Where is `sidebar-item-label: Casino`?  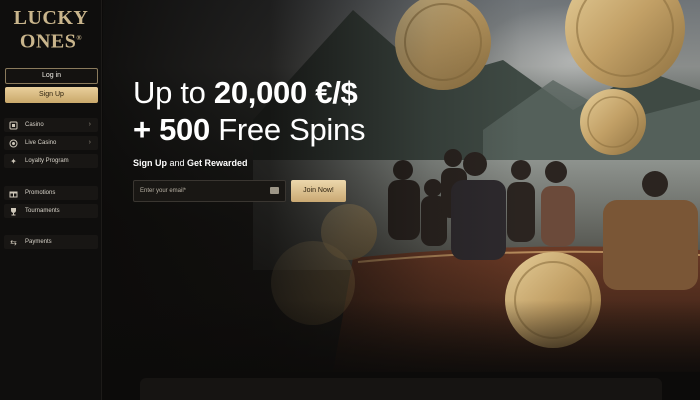 sidebar-item-label: Casino is located at coordinates (34, 125).